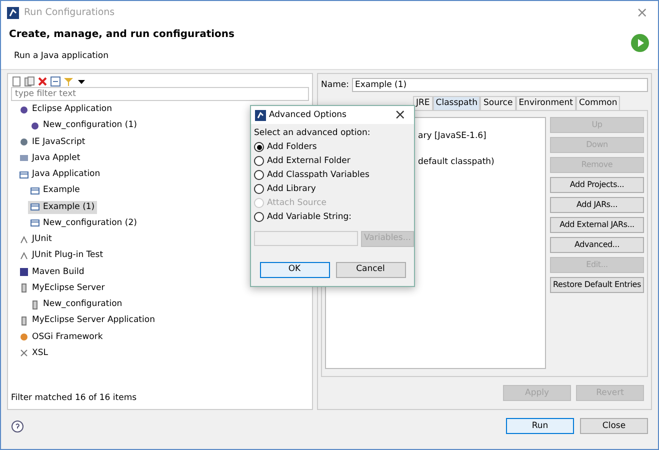  Describe the element at coordinates (61, 255) in the screenshot. I see `tree-item: JUnit Plug-in Test` at that location.